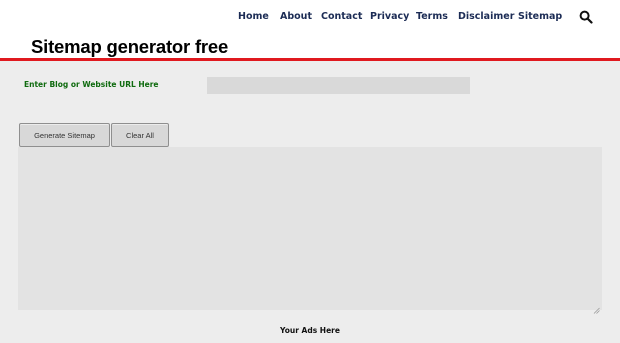  Describe the element at coordinates (540, 16) in the screenshot. I see `nav-link-sitemap: Sitemap` at that location.